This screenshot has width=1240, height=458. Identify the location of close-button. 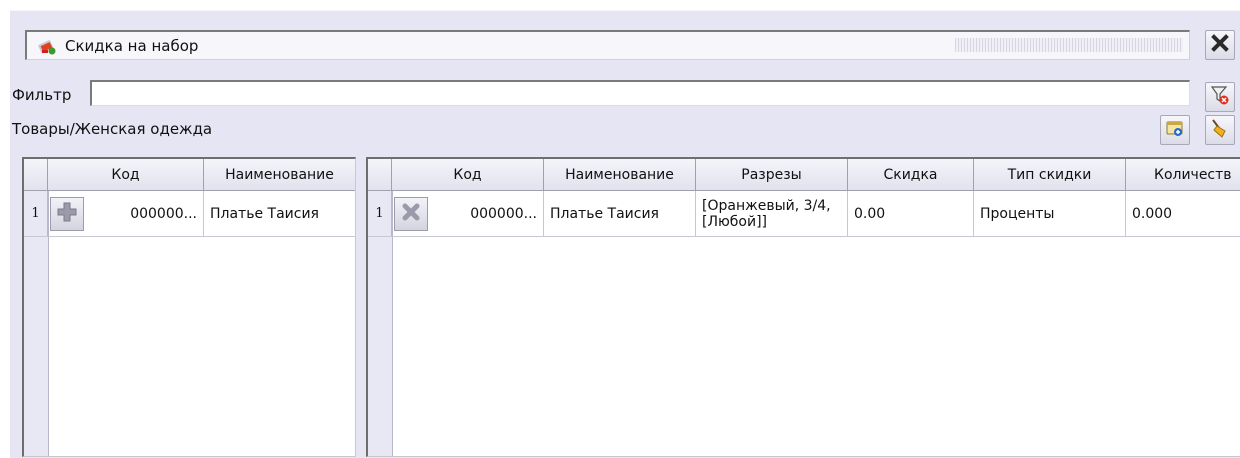
(1220, 45).